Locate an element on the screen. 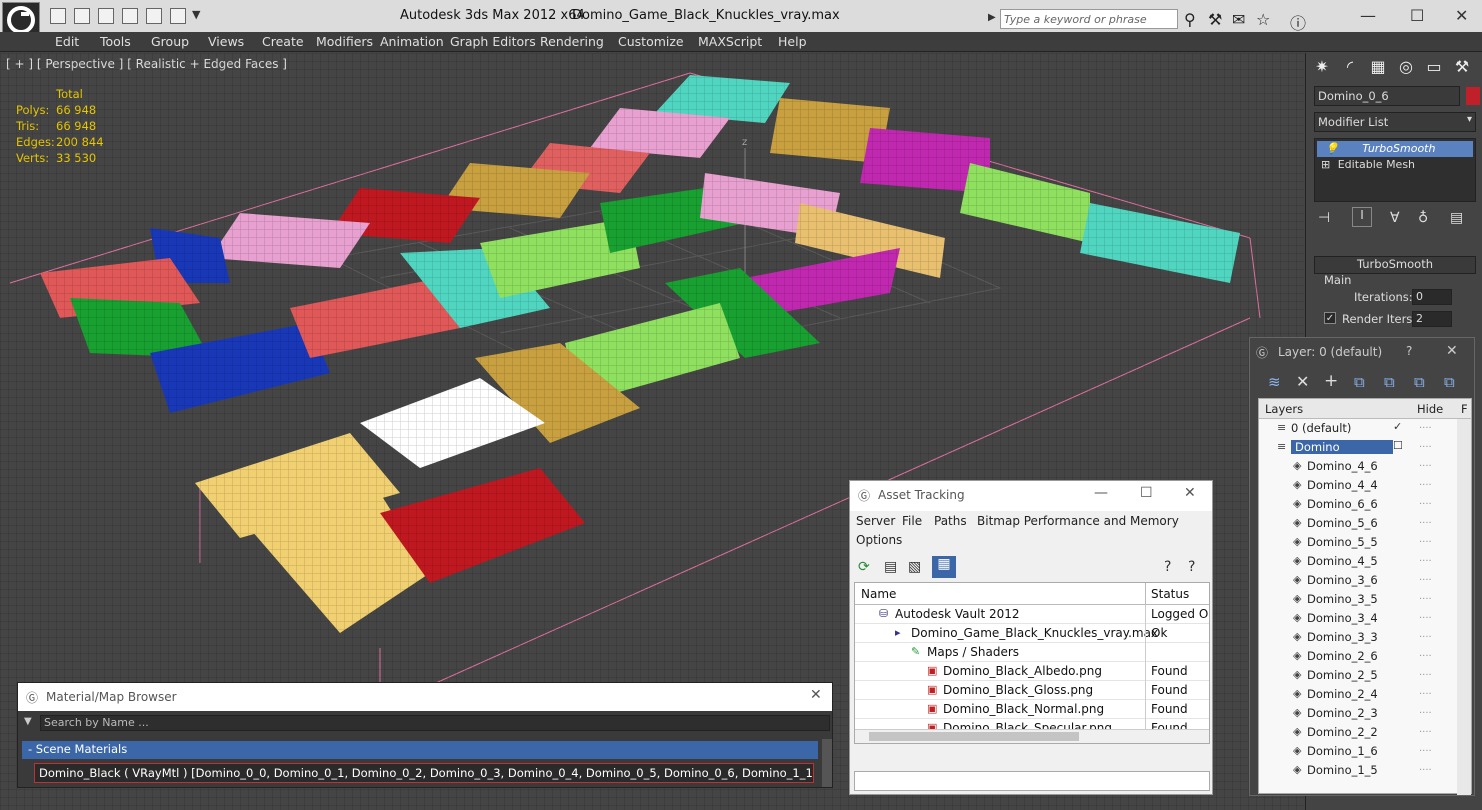  material-browser-titlebar: Ⓖ Material/Map Browser ✕ is located at coordinates (425, 697).